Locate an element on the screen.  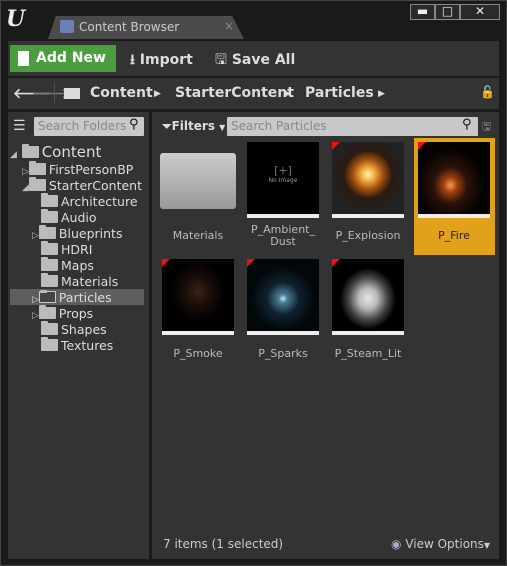
tree-item-firstpersonbp: ▷ FirstPersonBP is located at coordinates (77, 169).